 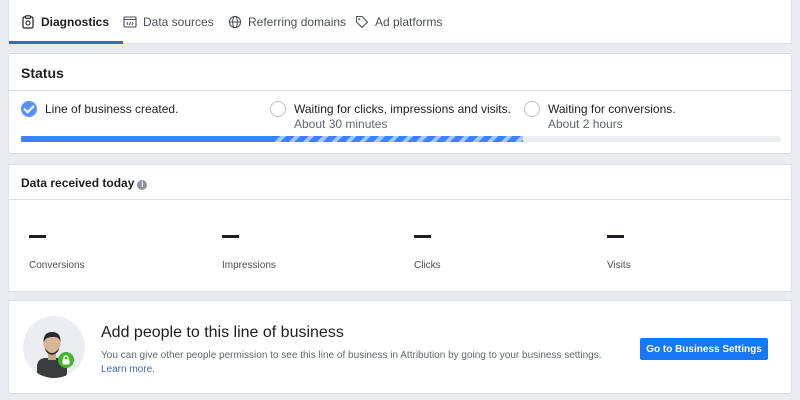 What do you see at coordinates (78, 183) in the screenshot?
I see `data-received-title-text: Data received today` at bounding box center [78, 183].